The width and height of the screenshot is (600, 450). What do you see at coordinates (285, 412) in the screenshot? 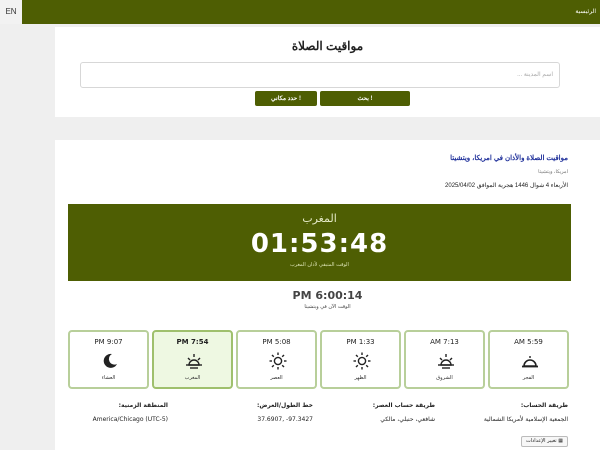
I see `coordinates: خط الطول/العرض: 97.3427- ,37.6907` at bounding box center [285, 412].